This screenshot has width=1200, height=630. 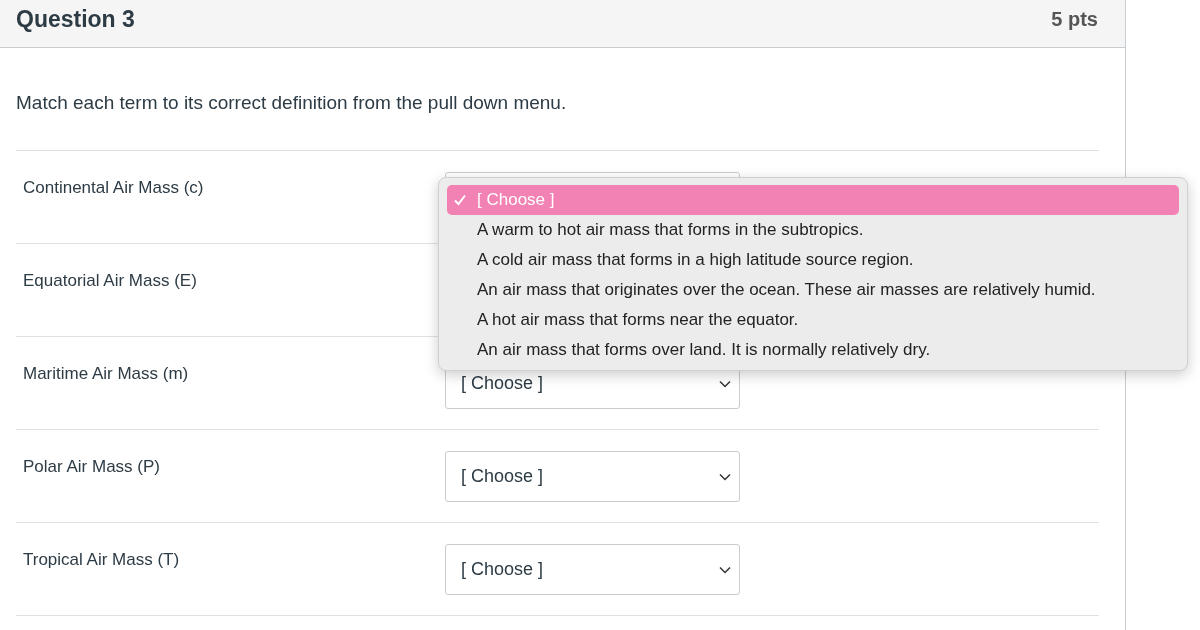 I want to click on points-label: 5 pts, so click(x=1074, y=19).